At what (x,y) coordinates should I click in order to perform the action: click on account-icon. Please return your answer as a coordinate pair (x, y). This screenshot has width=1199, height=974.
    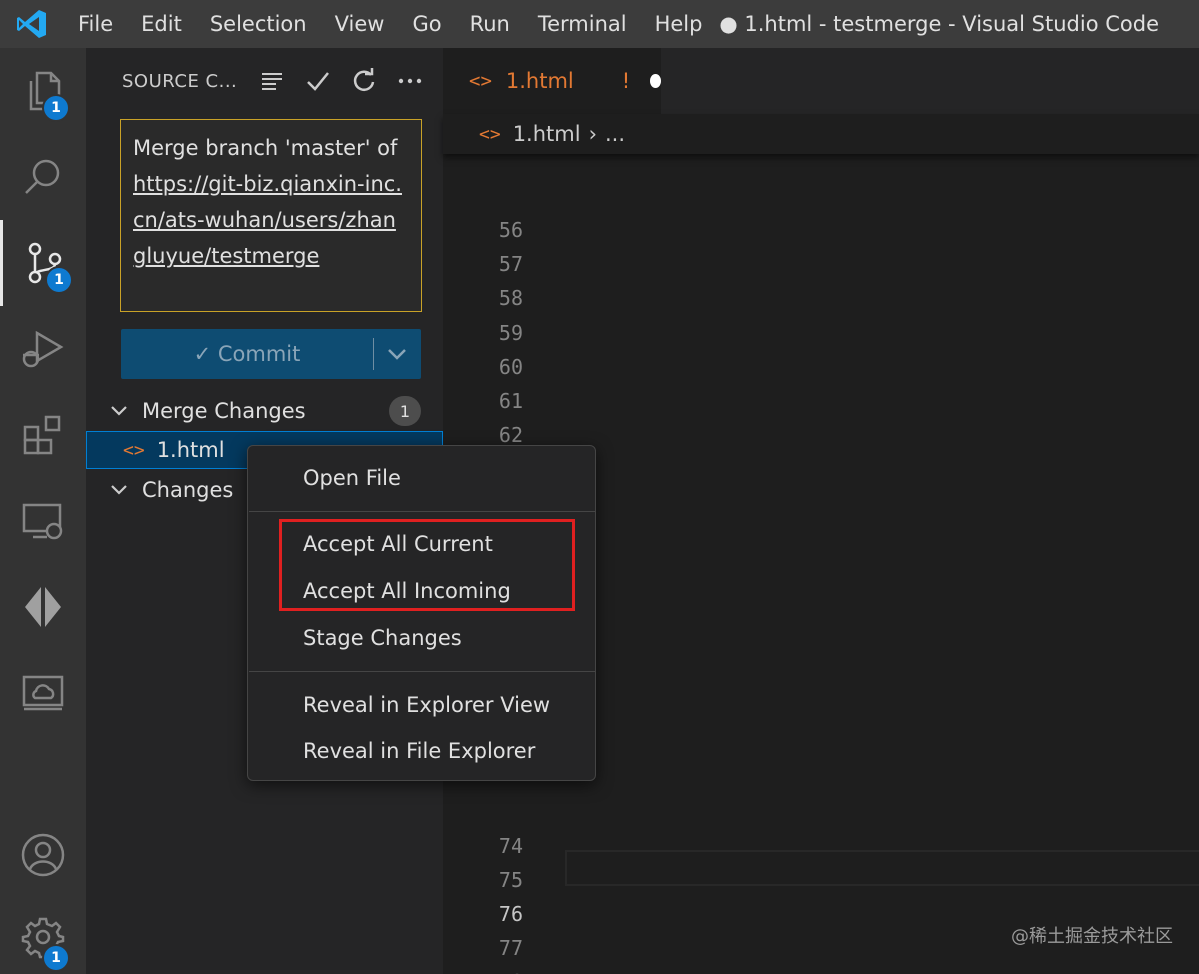
    Looking at the image, I should click on (43, 855).